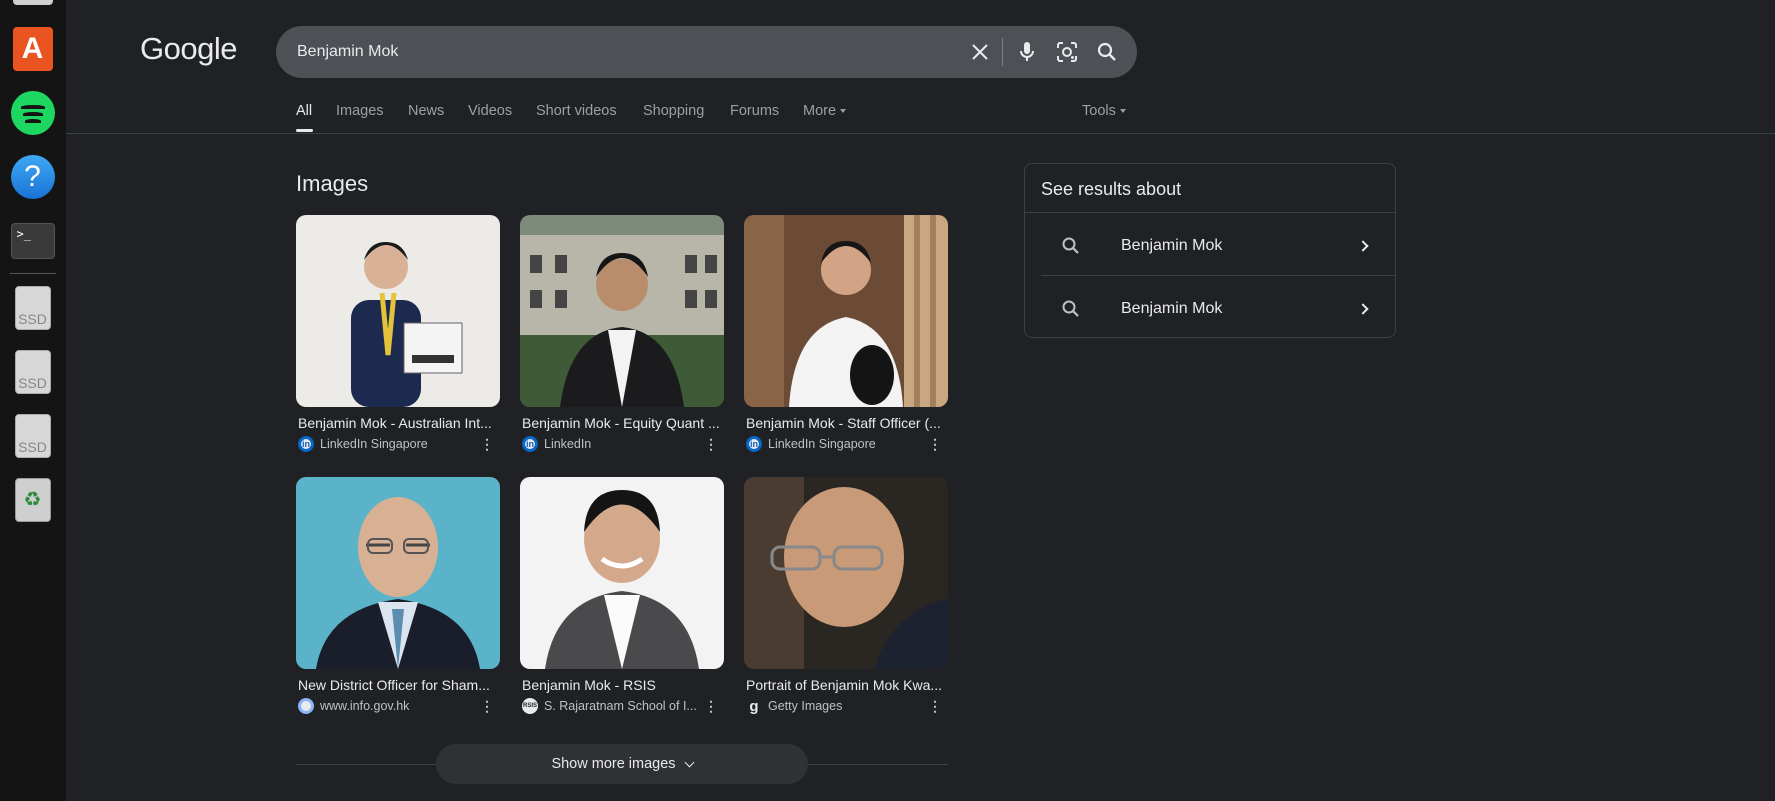  Describe the element at coordinates (32, 499) in the screenshot. I see `trash-icon: ♻` at that location.